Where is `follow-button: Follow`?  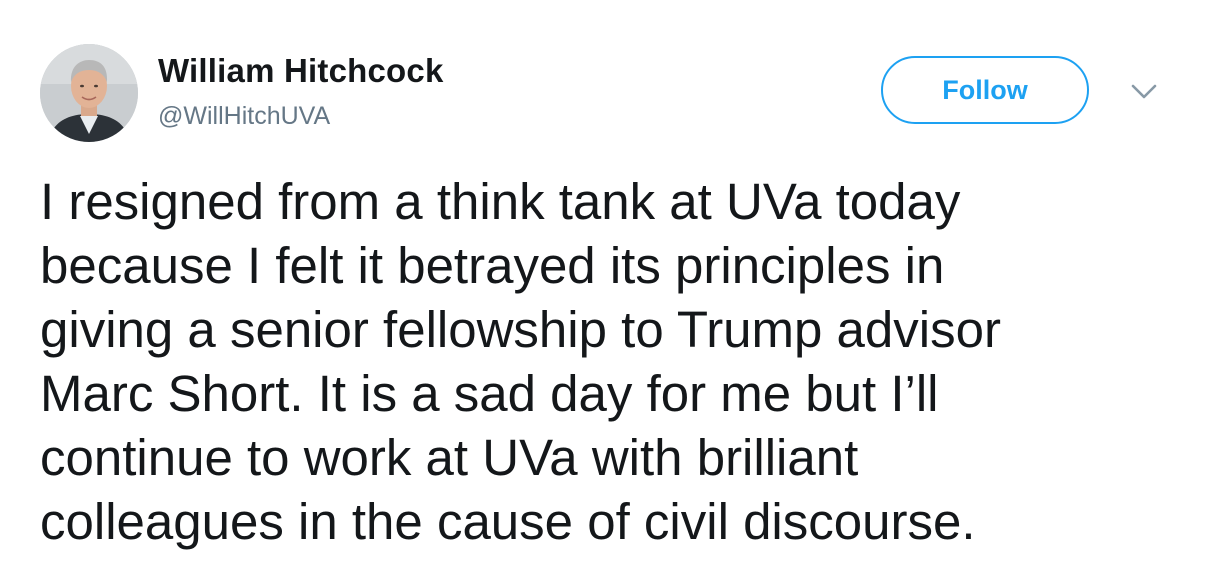
follow-button: Follow is located at coordinates (985, 90).